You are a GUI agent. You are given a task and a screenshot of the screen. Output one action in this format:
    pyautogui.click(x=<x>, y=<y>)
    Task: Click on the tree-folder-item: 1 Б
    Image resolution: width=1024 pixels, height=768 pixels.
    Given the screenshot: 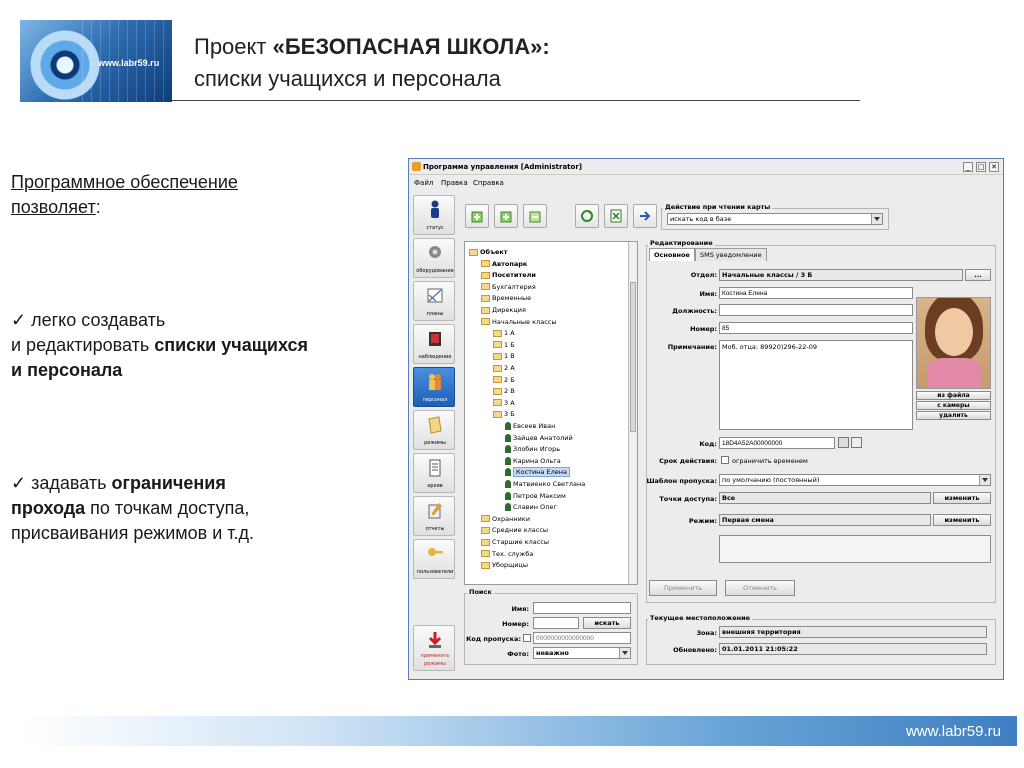 What is the action you would take?
    pyautogui.click(x=504, y=345)
    